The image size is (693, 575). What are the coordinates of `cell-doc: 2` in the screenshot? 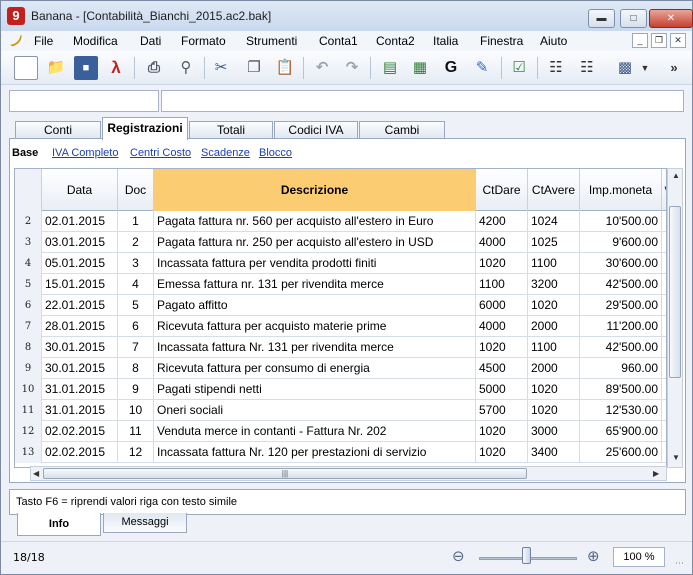 It's located at (136, 242).